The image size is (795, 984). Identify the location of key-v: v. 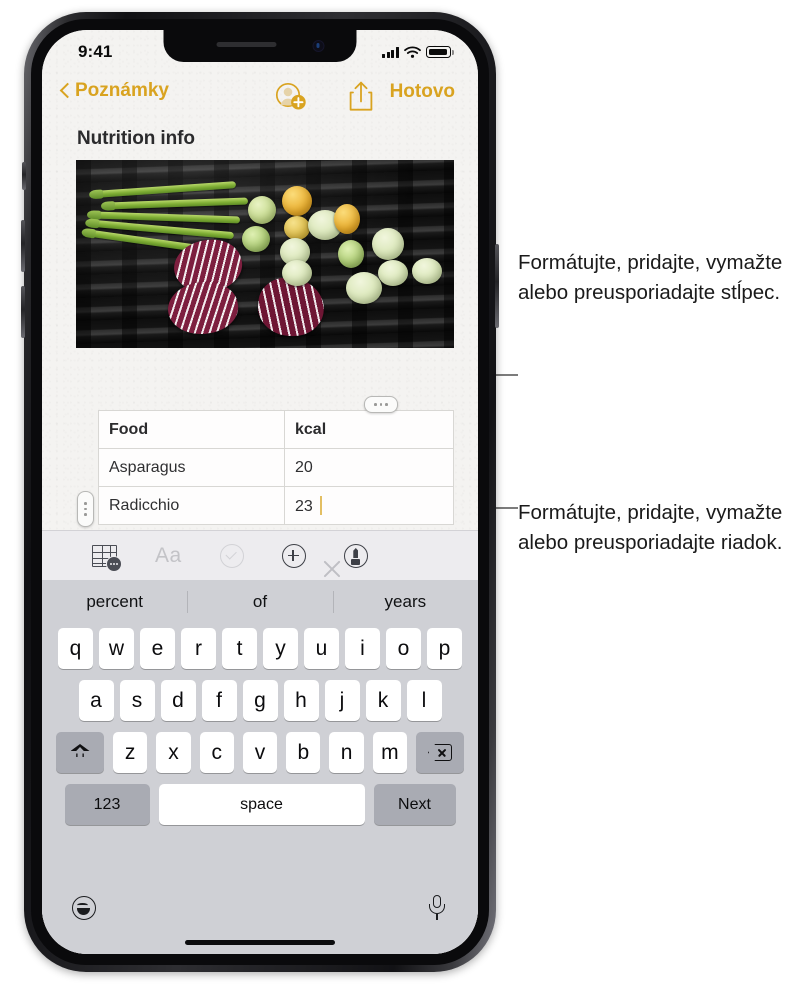
(260, 752).